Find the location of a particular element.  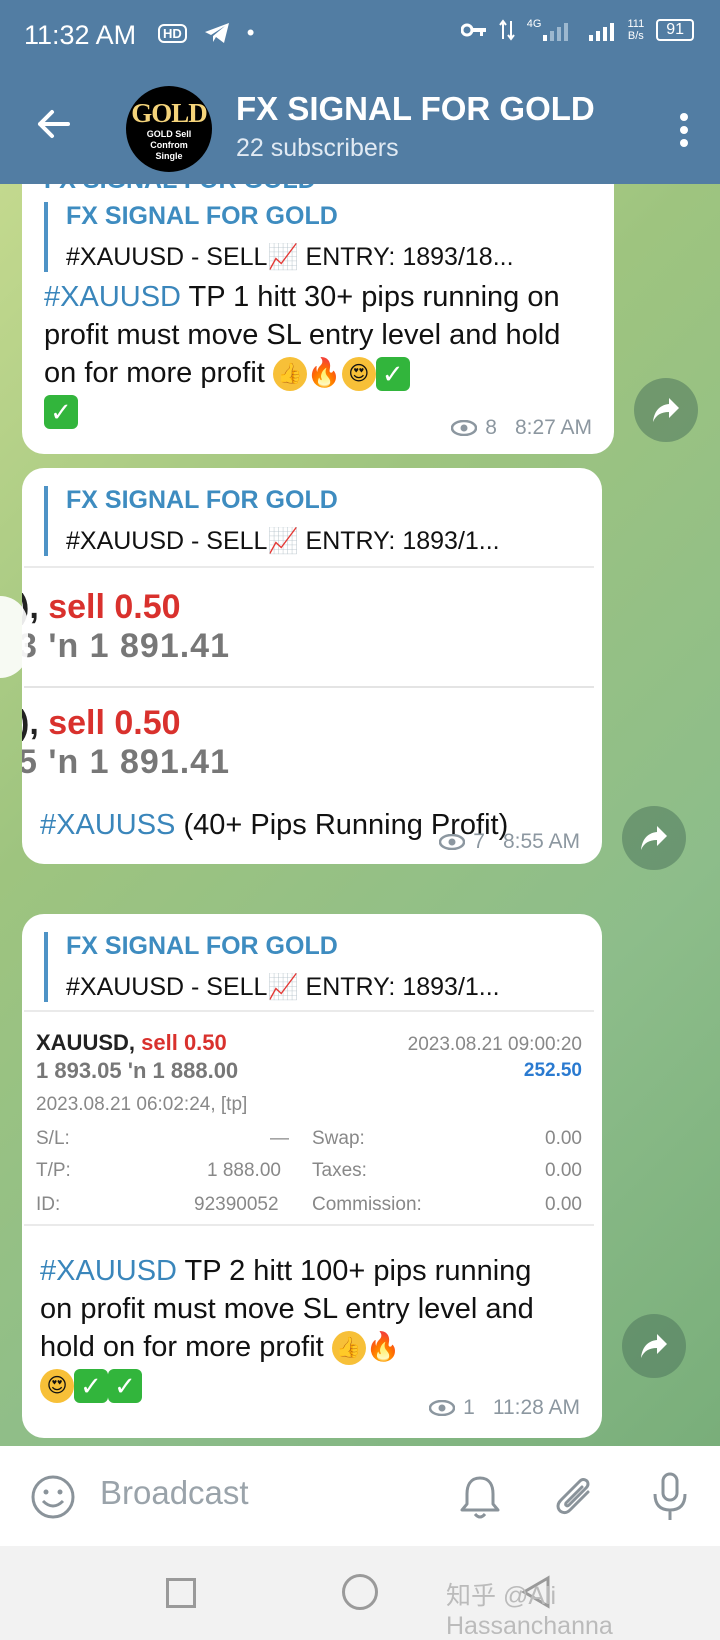

hashtag-link: #XAUUSS is located at coordinates (107, 825).